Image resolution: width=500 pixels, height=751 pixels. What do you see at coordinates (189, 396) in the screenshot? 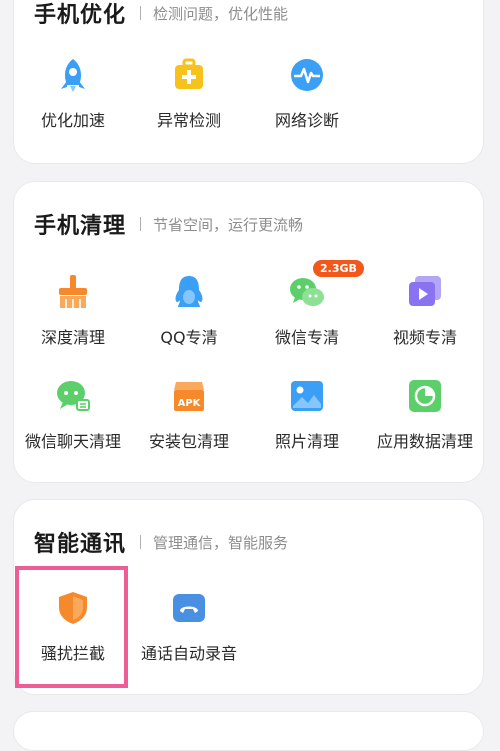
I see `apk-box-icon: APK` at bounding box center [189, 396].